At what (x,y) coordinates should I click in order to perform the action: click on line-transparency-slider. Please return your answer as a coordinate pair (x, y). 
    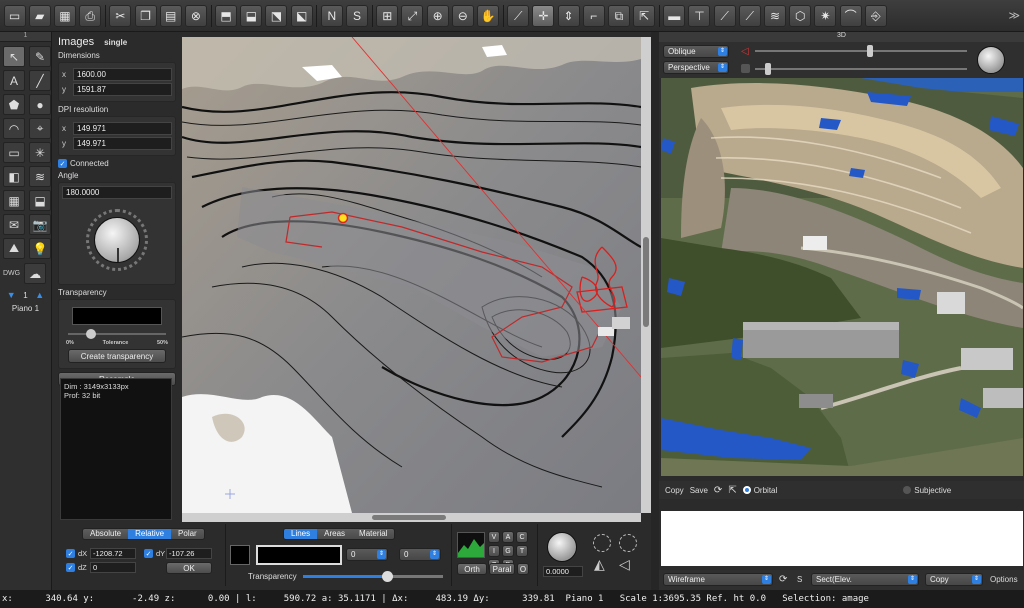
    Looking at the image, I should click on (373, 576).